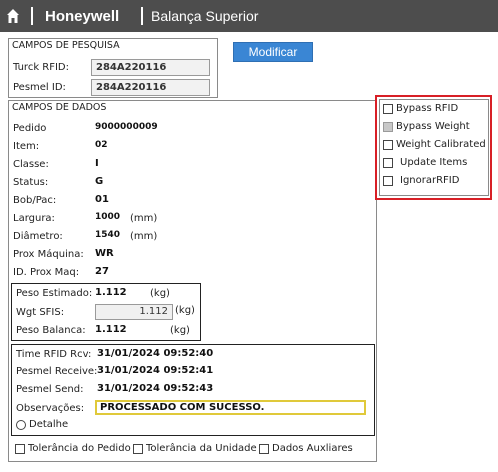  What do you see at coordinates (201, 448) in the screenshot?
I see `tolerancia-unidade-label: Tolerância da Unidade` at bounding box center [201, 448].